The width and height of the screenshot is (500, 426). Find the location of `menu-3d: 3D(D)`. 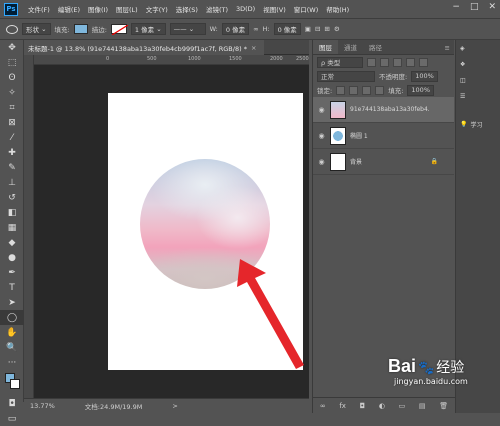

menu-3d: 3D(D) is located at coordinates (245, 9).